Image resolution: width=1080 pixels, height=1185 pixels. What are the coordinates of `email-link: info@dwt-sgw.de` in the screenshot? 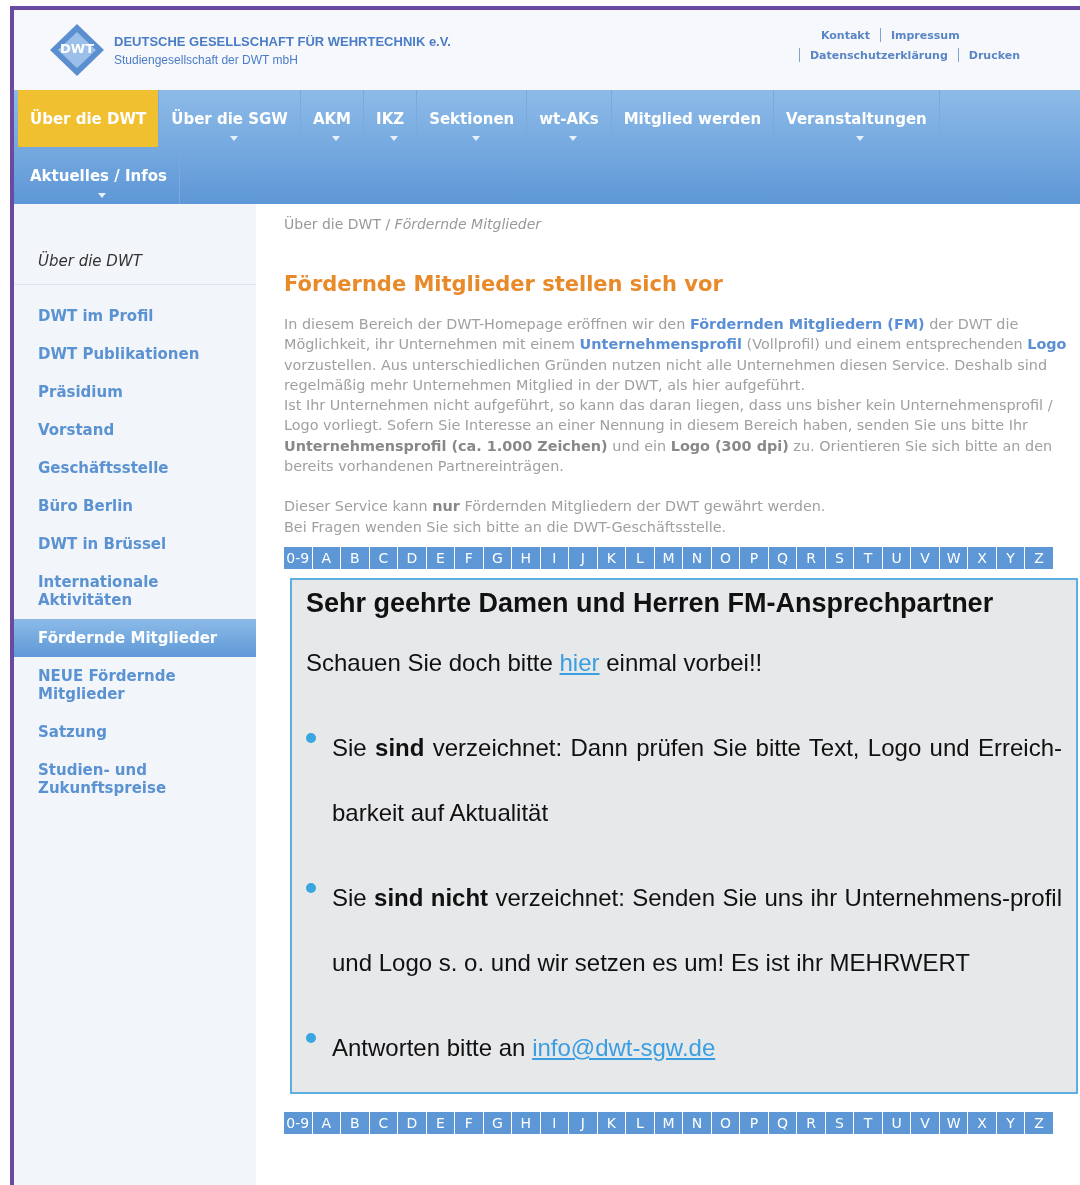 It's located at (624, 1047).